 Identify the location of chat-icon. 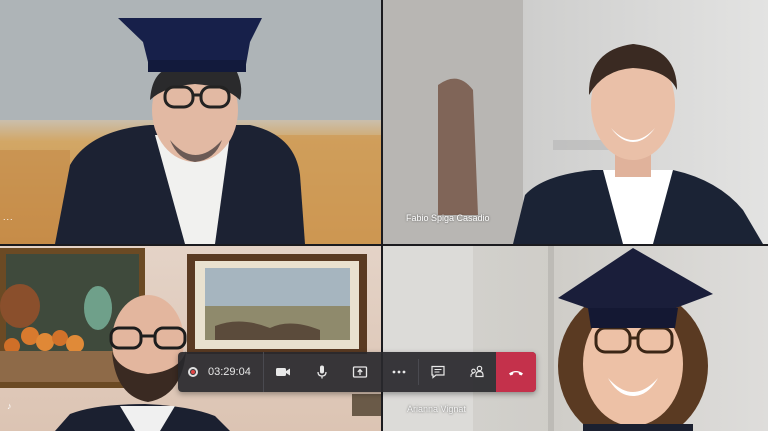
(438, 372).